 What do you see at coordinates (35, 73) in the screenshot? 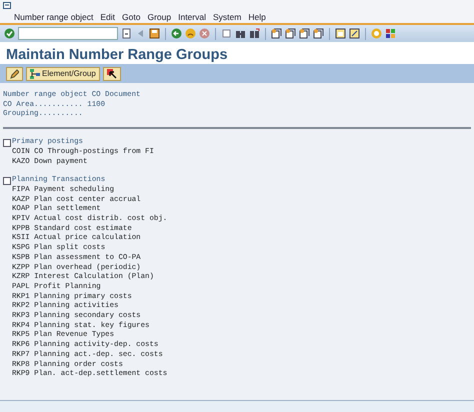
I see `hierarchy-icon` at bounding box center [35, 73].